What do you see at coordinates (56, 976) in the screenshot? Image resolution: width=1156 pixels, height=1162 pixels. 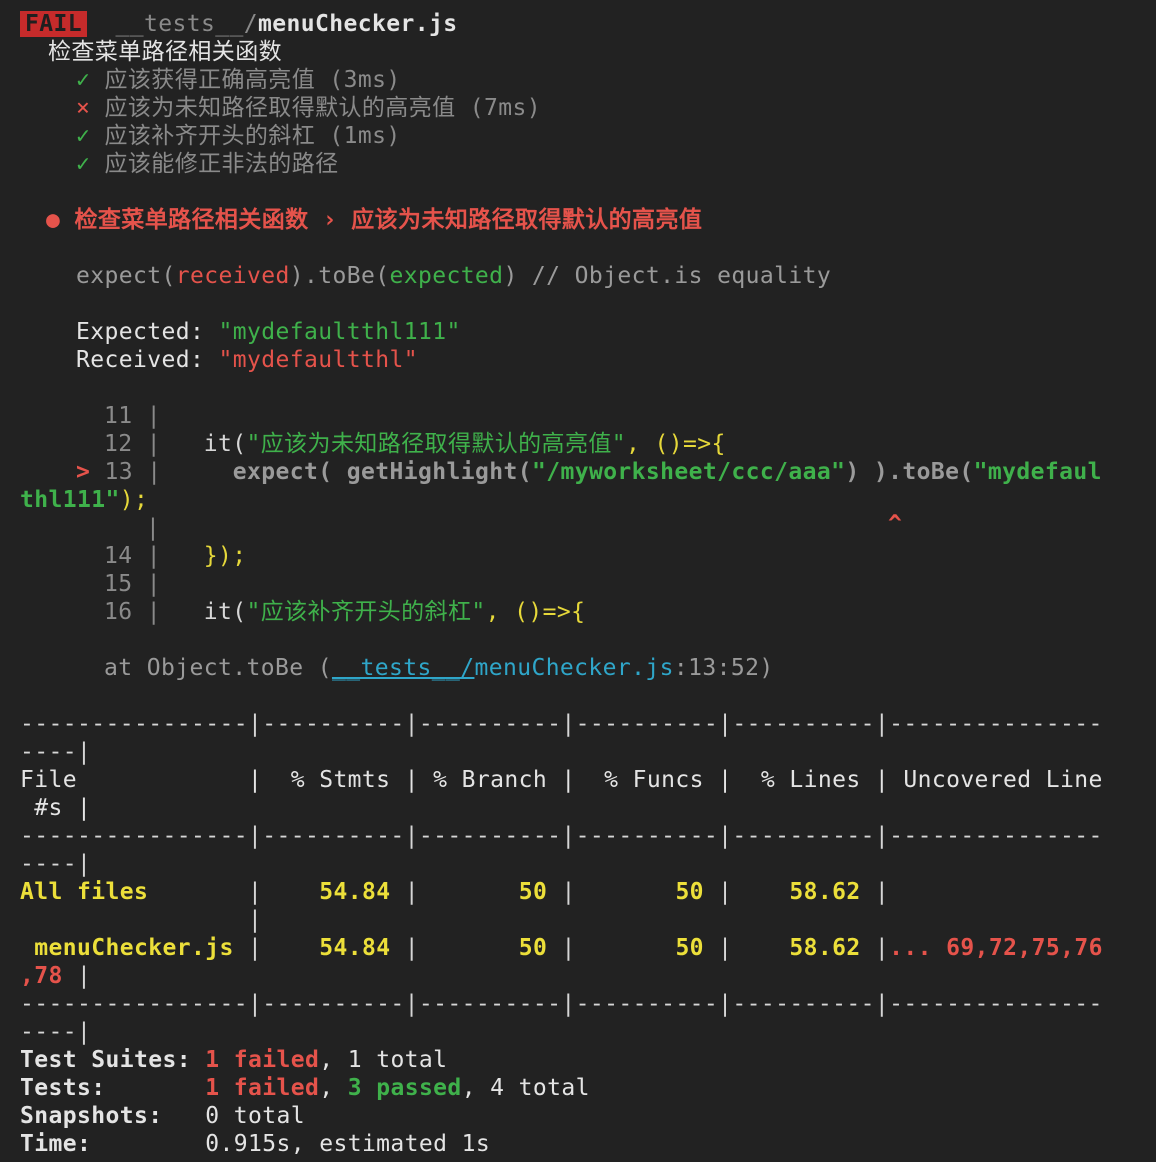 I see `coverage-row-file-wrap: ,78 |` at bounding box center [56, 976].